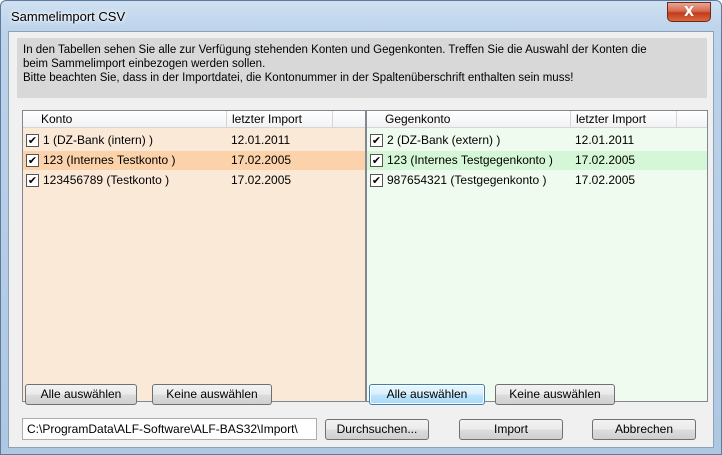 This screenshot has height=455, width=722. I want to click on konto-date: 12.01.2011, so click(261, 140).